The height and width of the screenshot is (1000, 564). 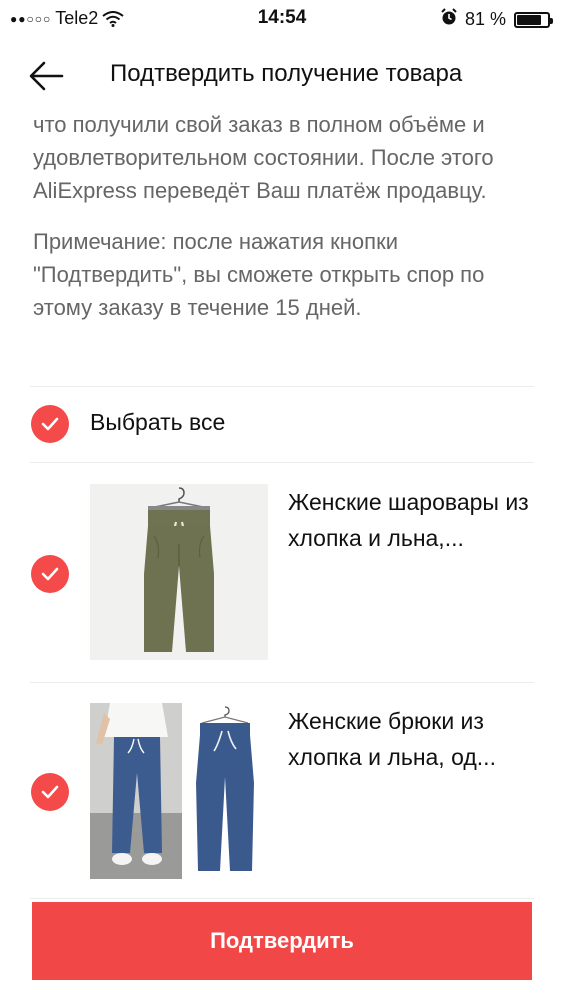 I want to click on back-button, so click(x=46, y=76).